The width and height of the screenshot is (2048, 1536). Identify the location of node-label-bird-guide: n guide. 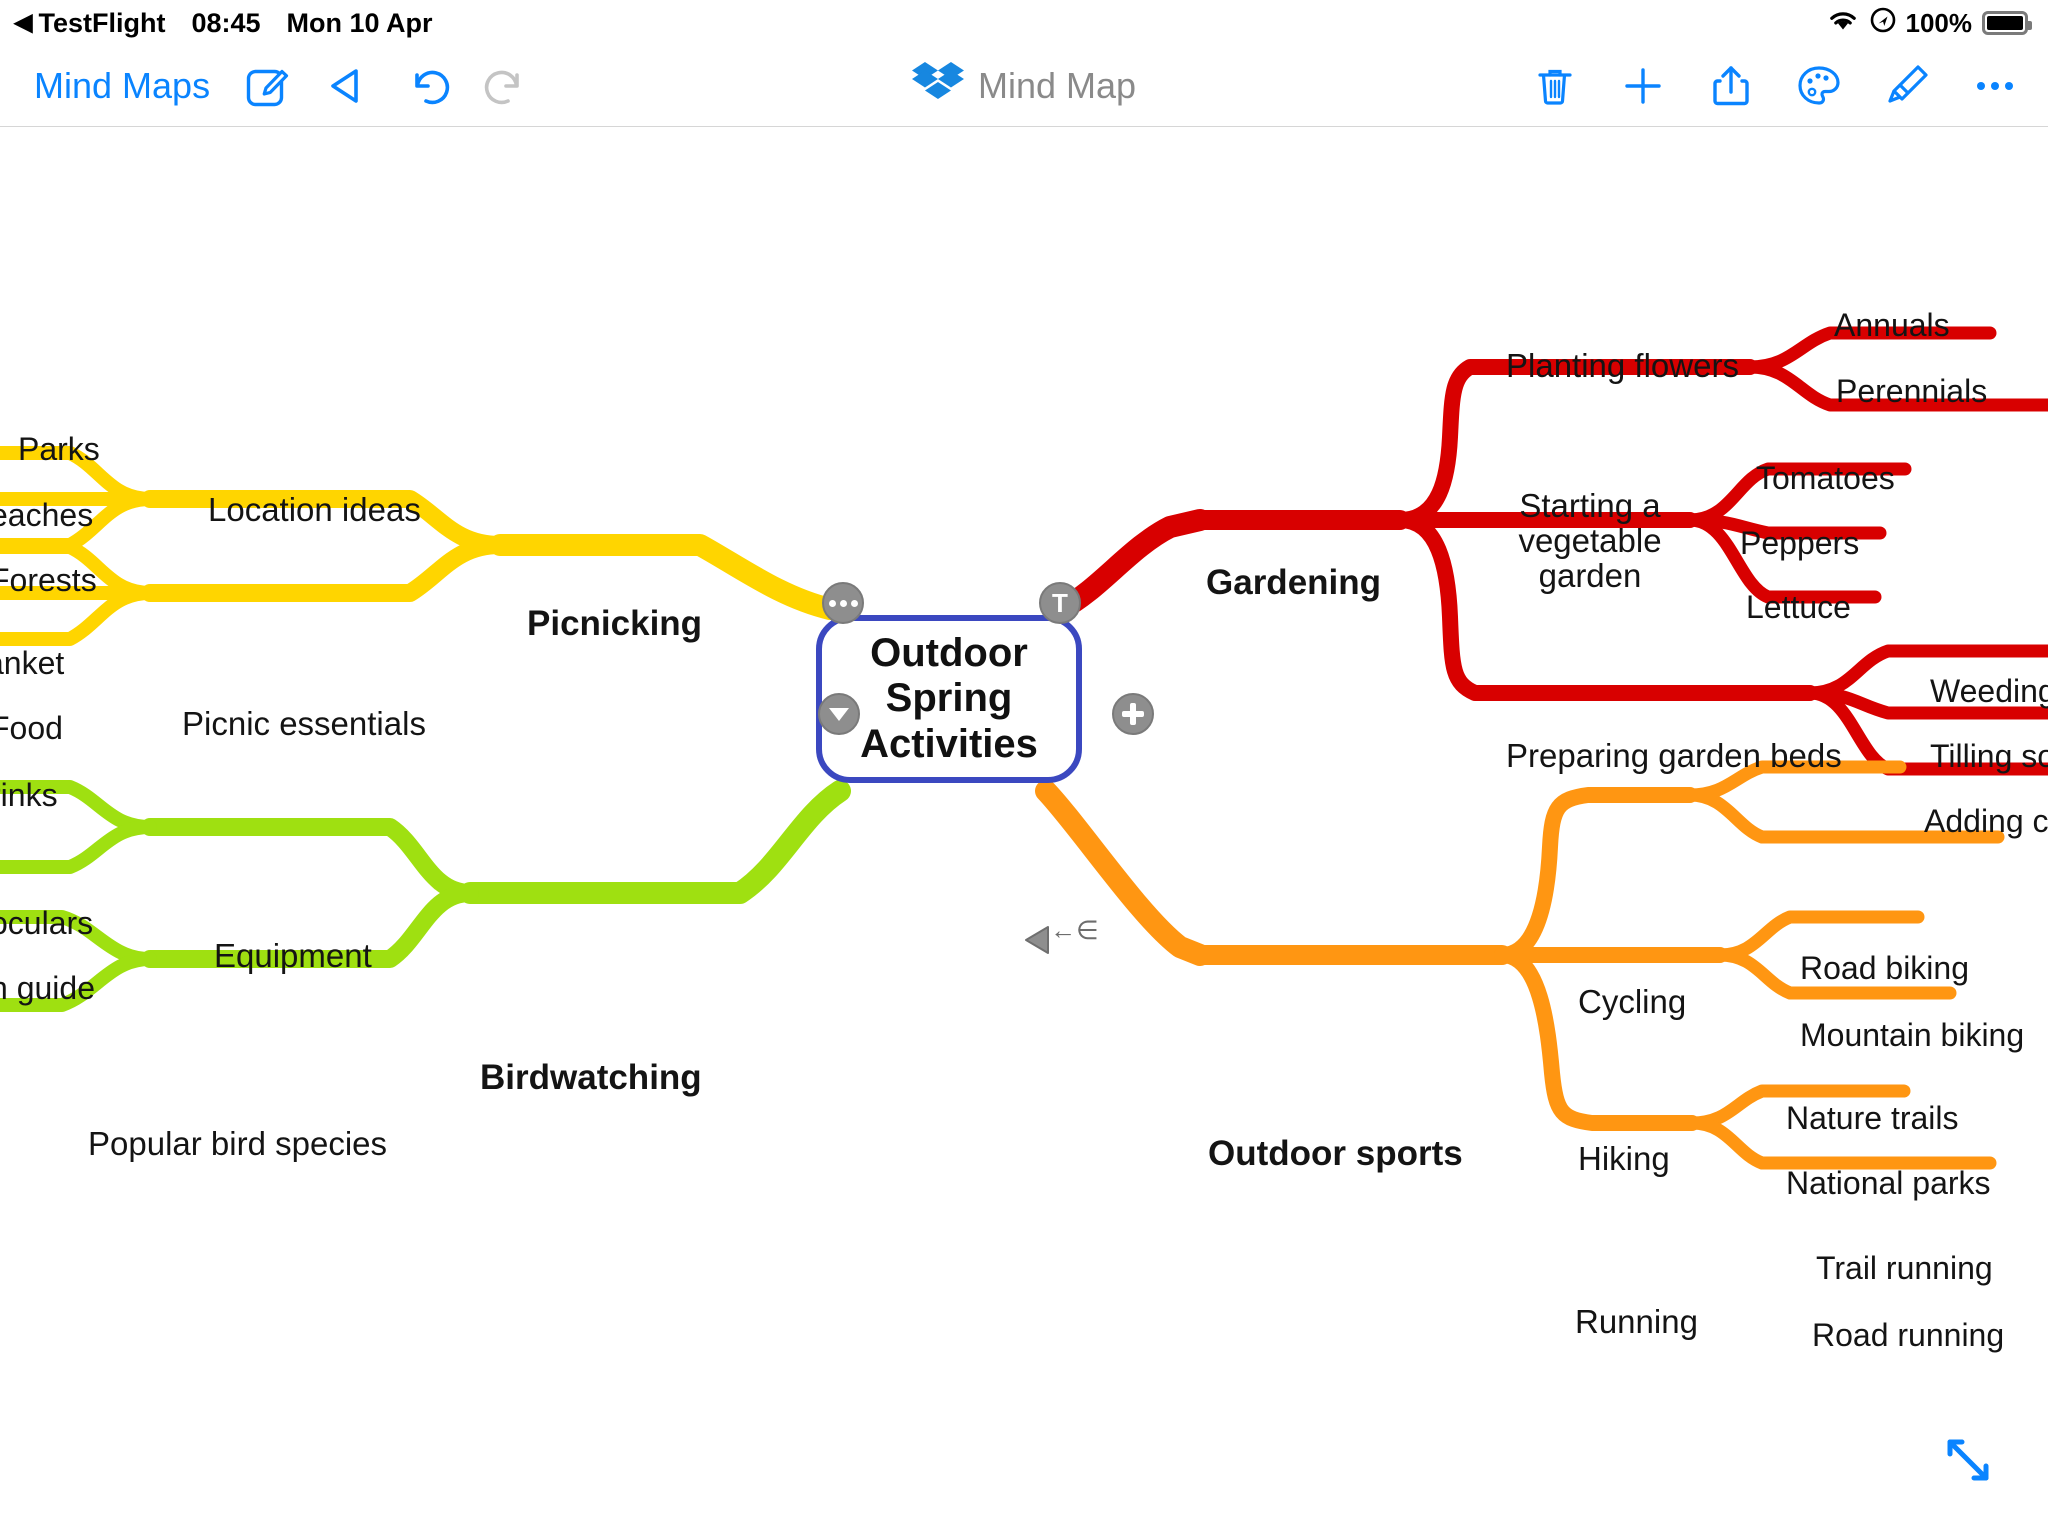
(47, 988).